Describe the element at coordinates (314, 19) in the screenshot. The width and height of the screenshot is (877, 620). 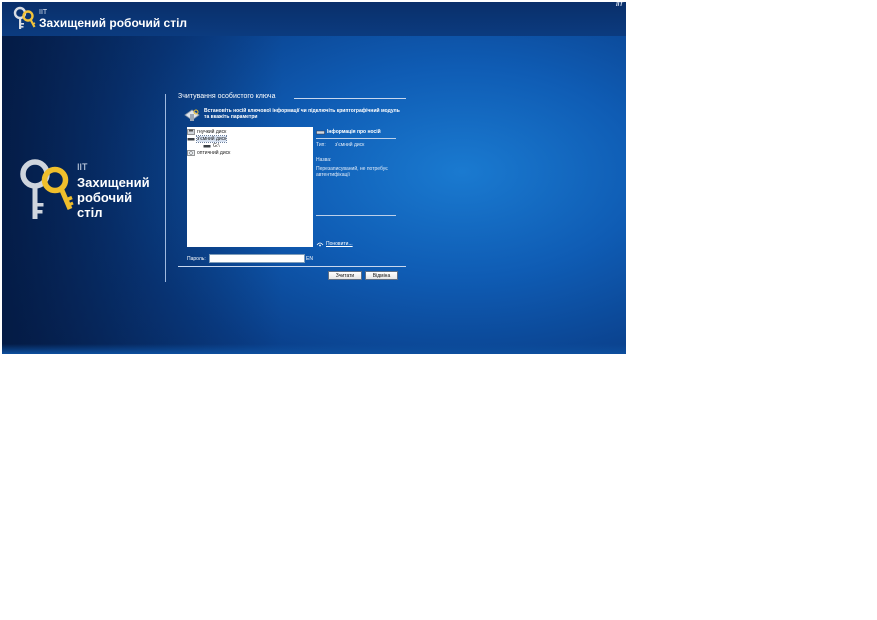
I see `header-bar: IIT Захищений робочий стіл` at that location.